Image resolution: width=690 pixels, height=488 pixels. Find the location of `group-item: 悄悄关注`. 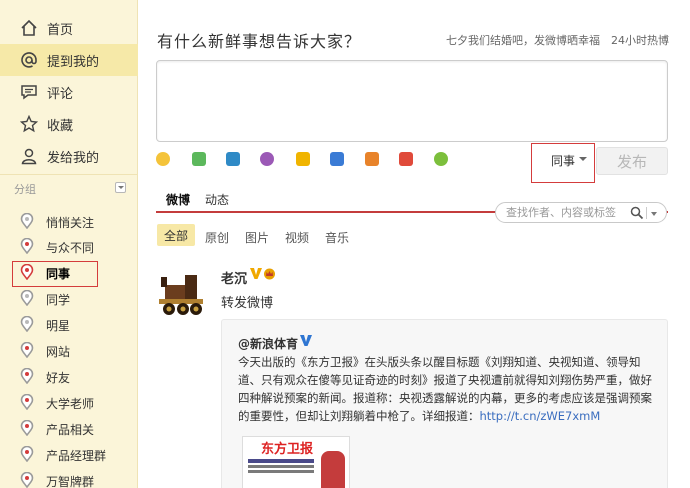

group-item: 悄悄关注 is located at coordinates (69, 221).